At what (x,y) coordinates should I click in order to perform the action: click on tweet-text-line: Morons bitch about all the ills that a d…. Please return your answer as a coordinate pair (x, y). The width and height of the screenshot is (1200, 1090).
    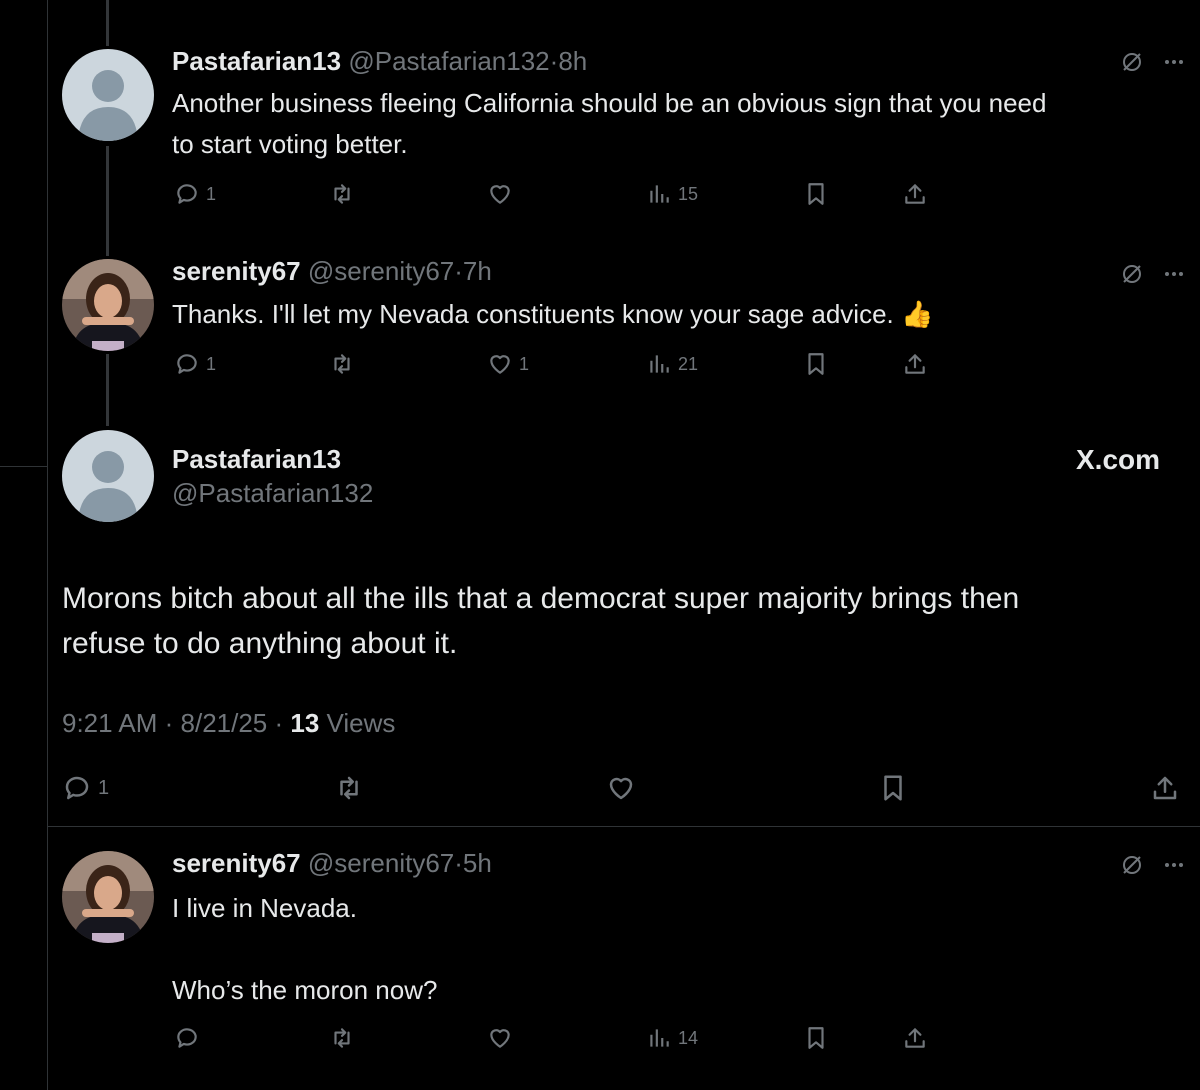
    Looking at the image, I should click on (541, 598).